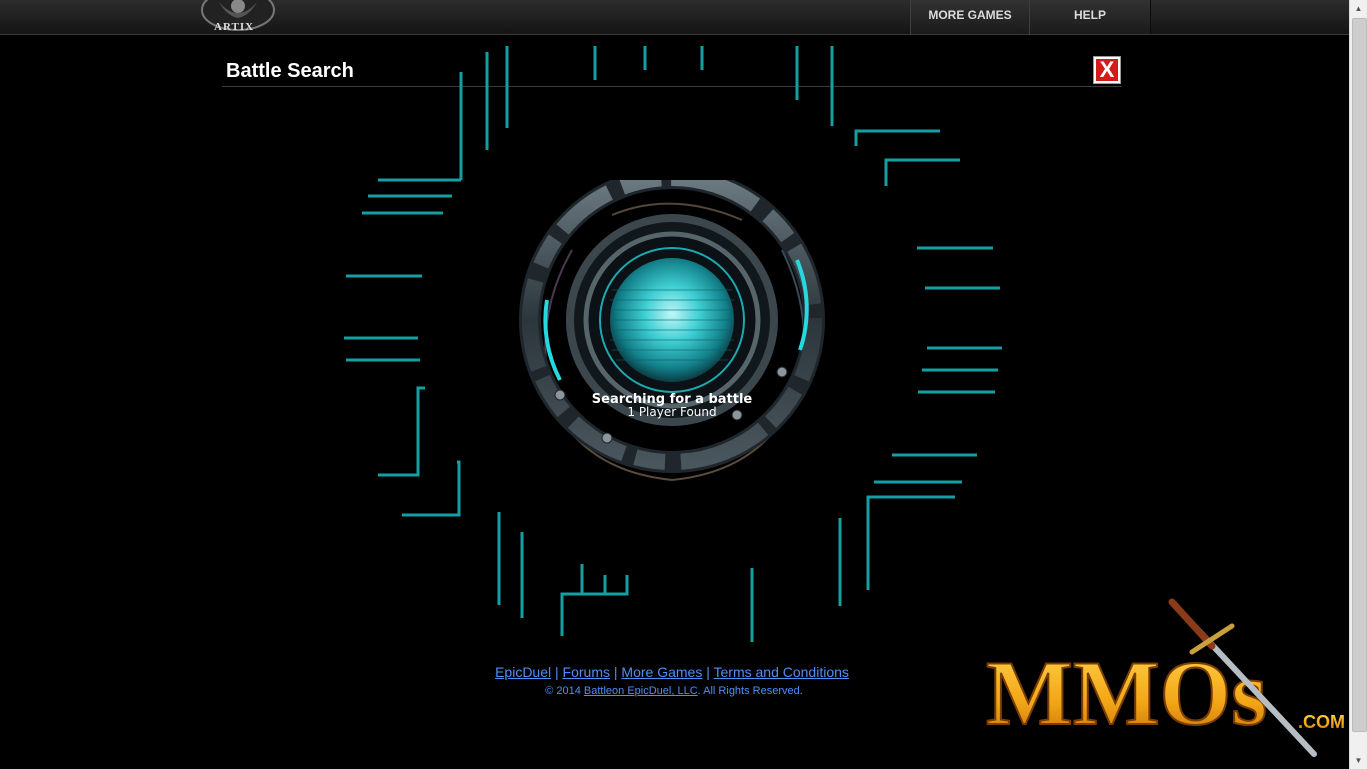 Image resolution: width=1367 pixels, height=769 pixels. I want to click on watermark-suffix: .COM, so click(1321, 722).